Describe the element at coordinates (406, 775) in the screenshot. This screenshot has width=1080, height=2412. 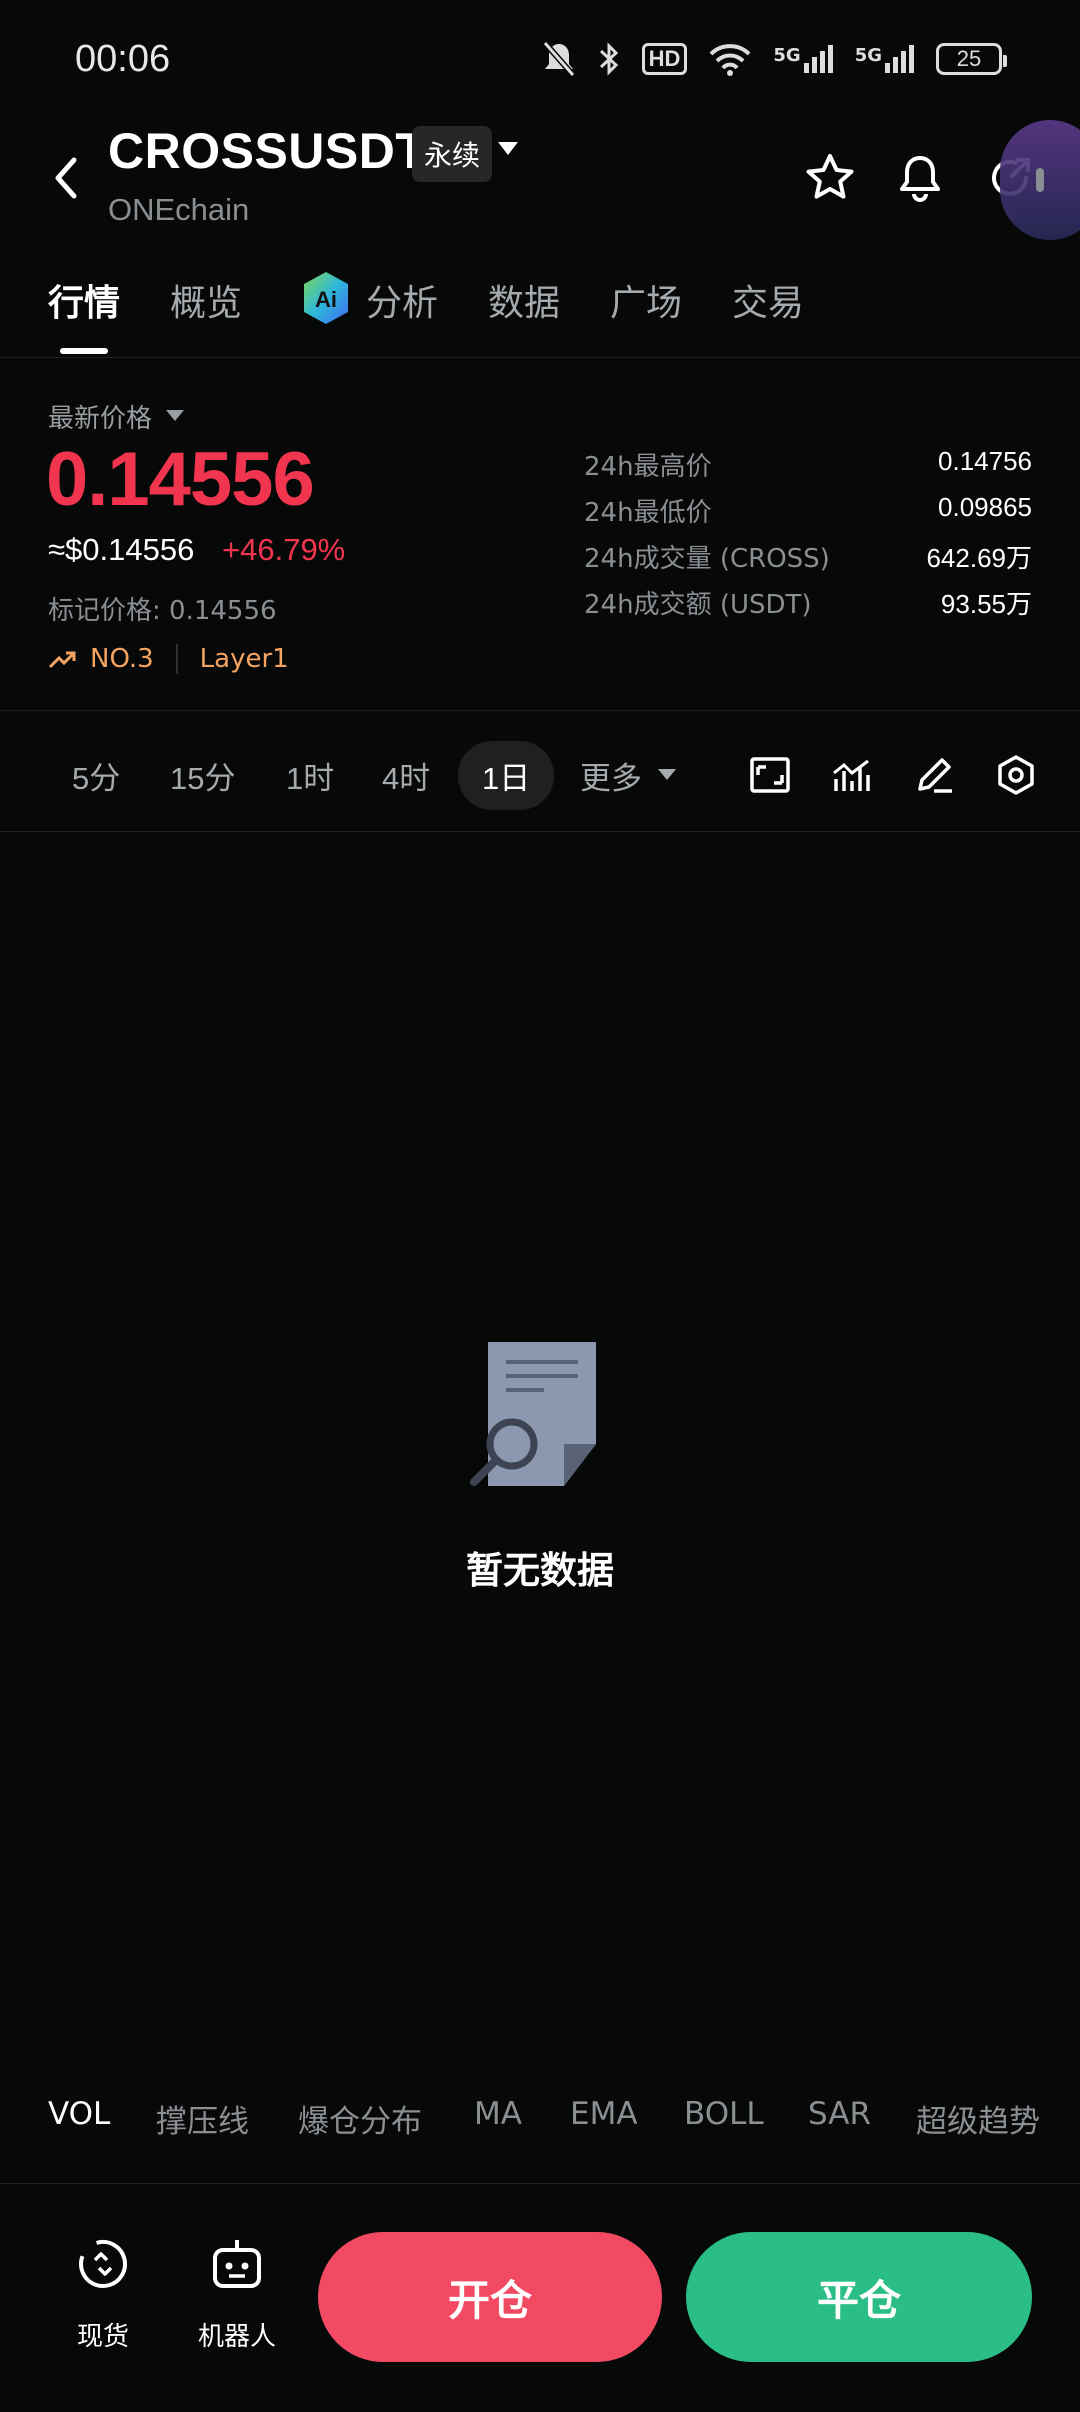
I see `interval-4h: 4时` at that location.